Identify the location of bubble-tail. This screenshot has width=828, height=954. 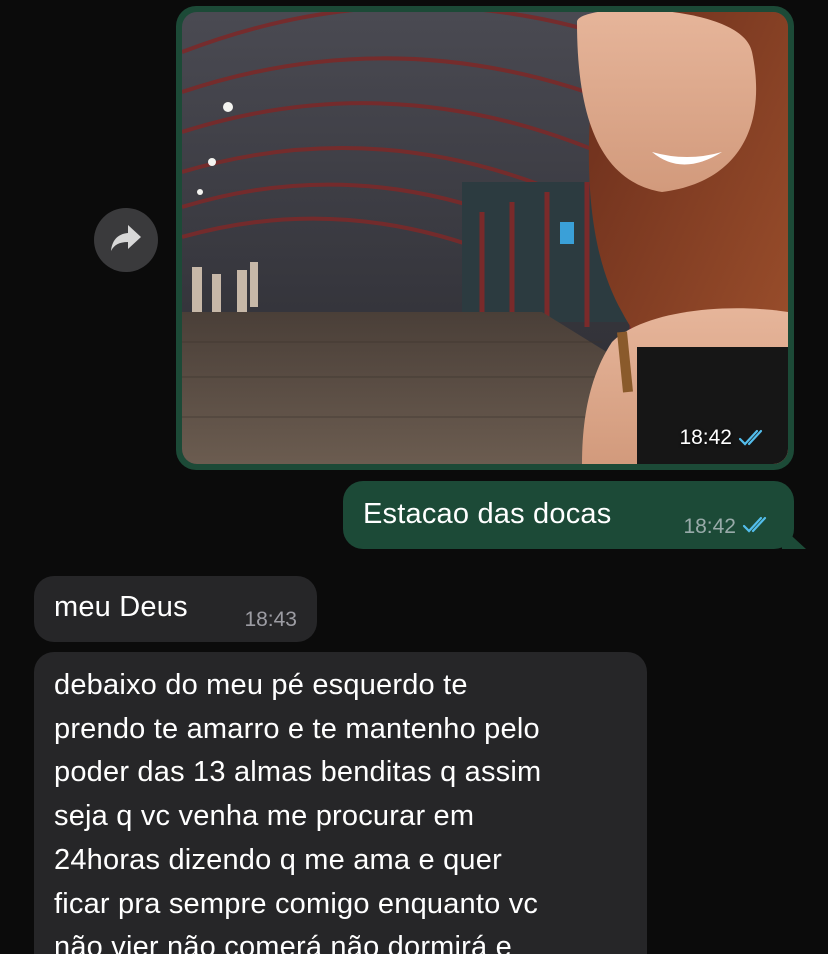
(794, 538).